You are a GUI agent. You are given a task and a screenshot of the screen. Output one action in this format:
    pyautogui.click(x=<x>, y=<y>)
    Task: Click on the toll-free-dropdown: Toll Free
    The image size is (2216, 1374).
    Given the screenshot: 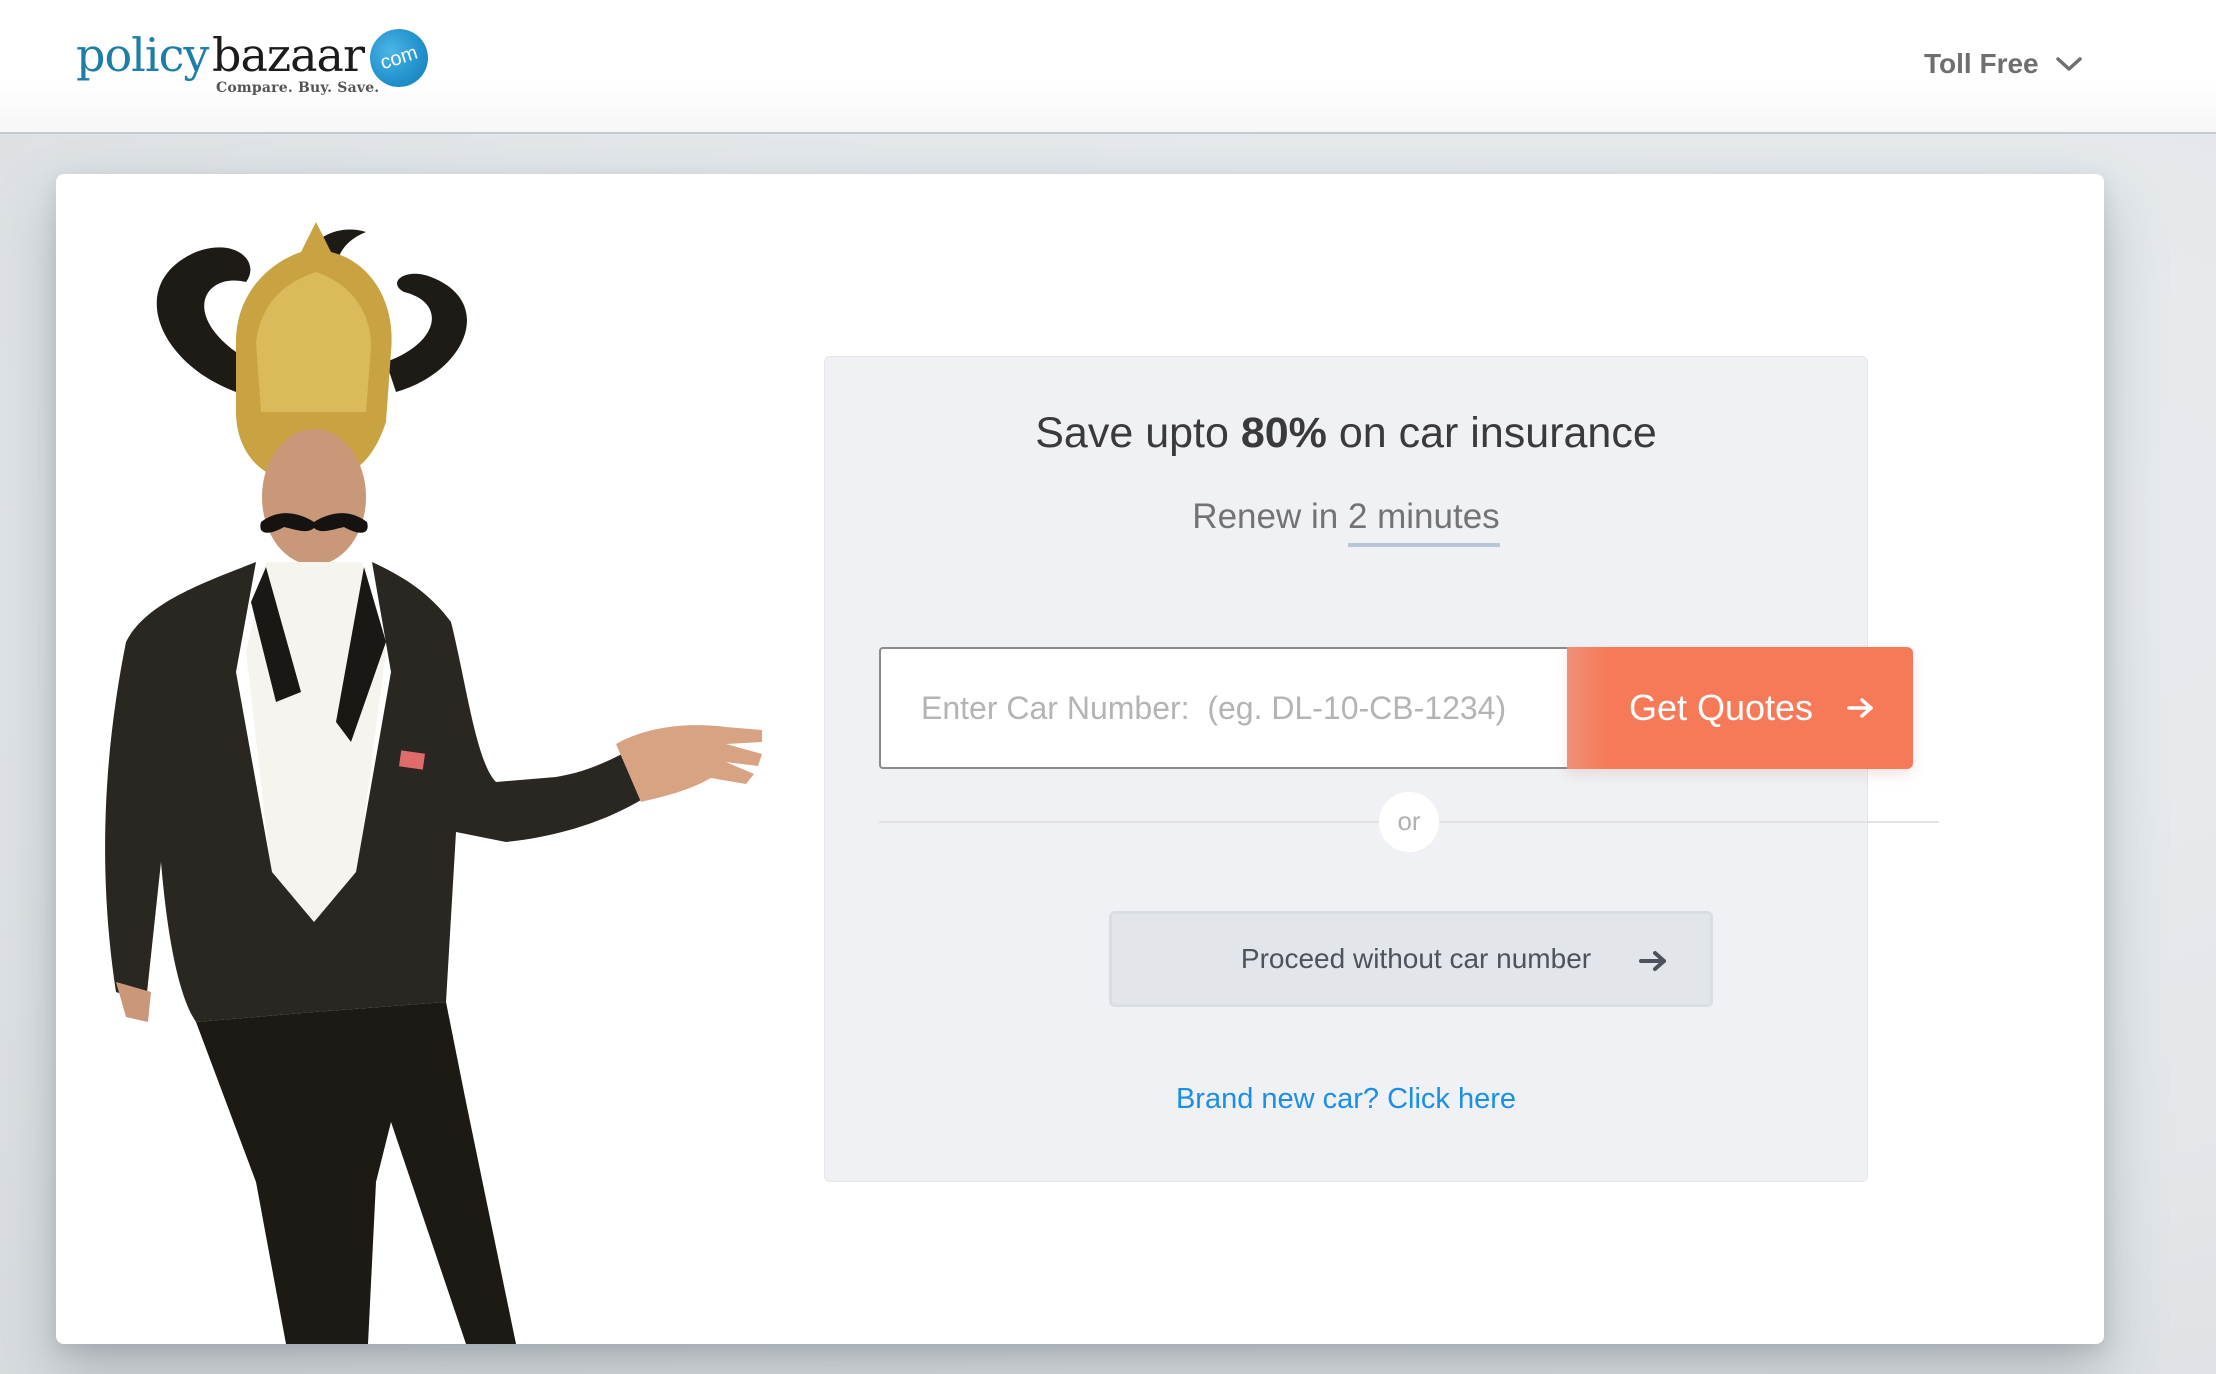 What is the action you would take?
    pyautogui.click(x=2003, y=64)
    